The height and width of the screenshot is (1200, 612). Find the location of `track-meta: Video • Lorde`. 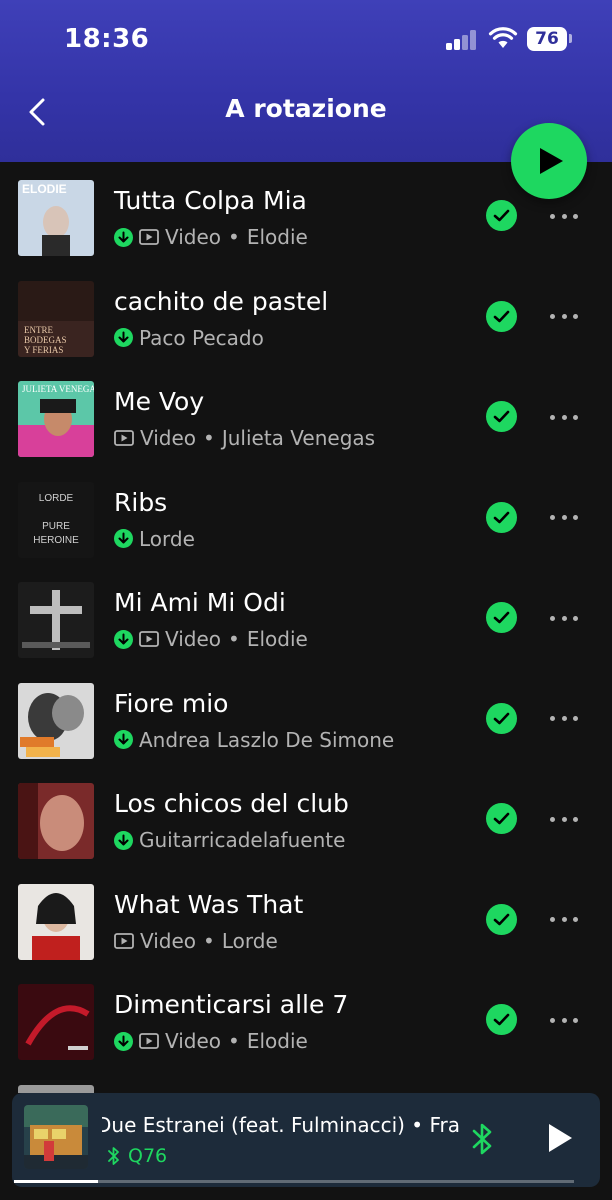

track-meta: Video • Lorde is located at coordinates (196, 941).